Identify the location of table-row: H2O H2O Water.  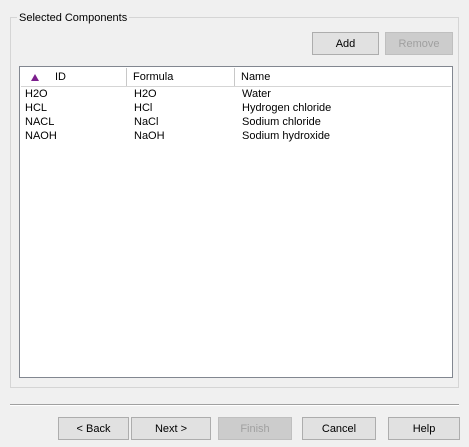
(236, 94).